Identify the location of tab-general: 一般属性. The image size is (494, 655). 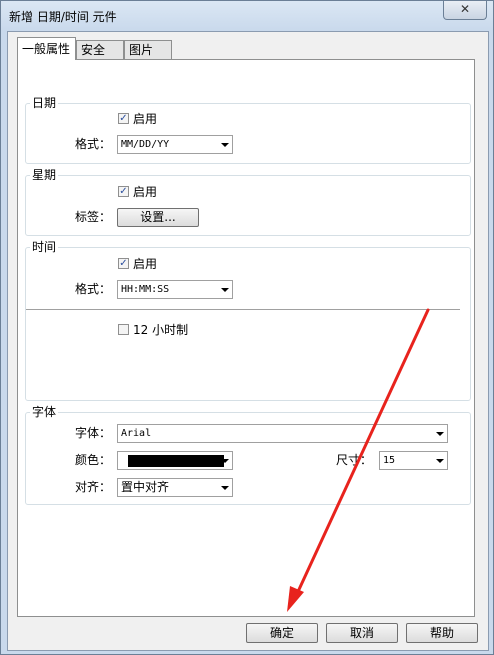
(46, 48).